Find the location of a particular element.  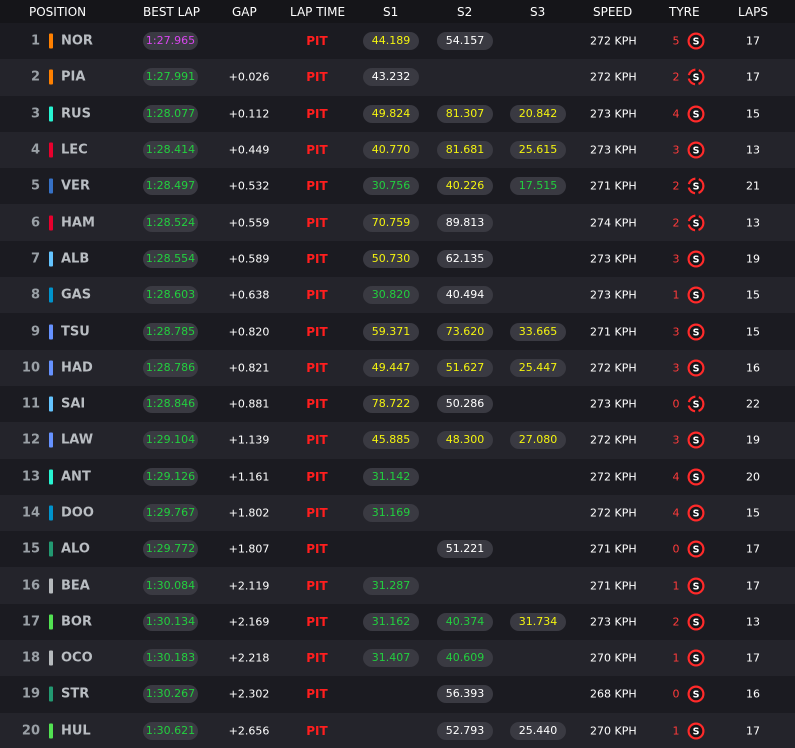

gap-value: +2.302 is located at coordinates (249, 694).